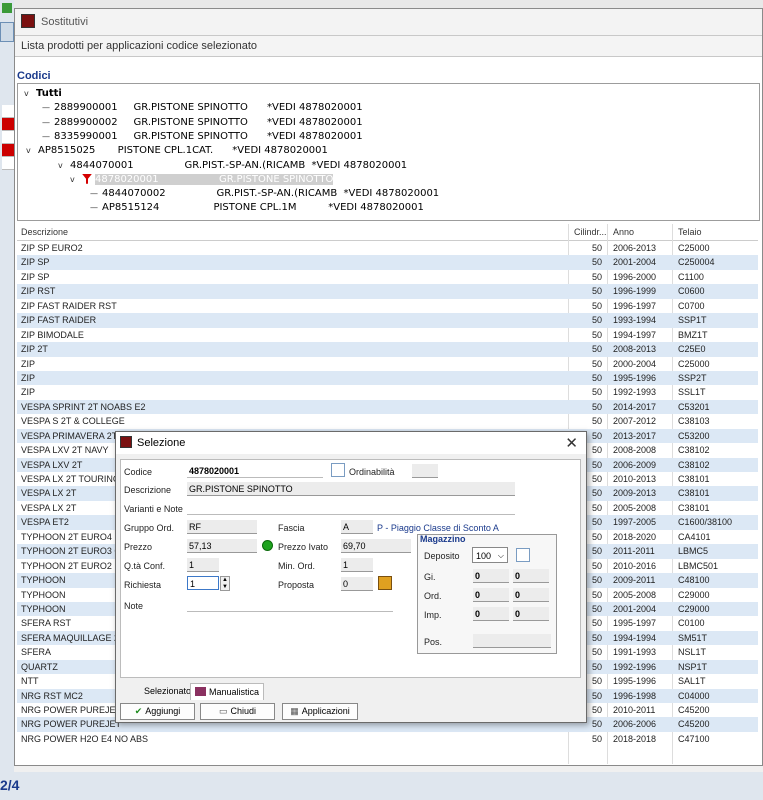  Describe the element at coordinates (635, 623) in the screenshot. I see `cell-anno: 1995-1997` at that location.